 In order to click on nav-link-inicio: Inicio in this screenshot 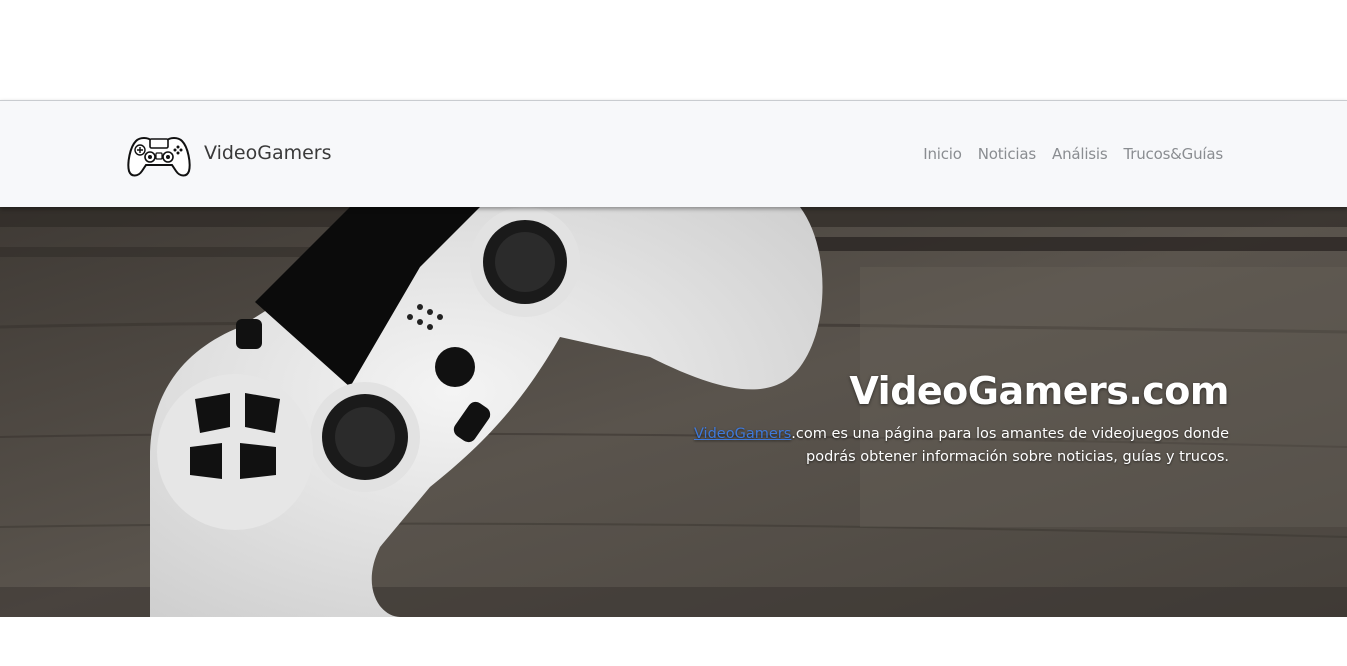, I will do `click(942, 154)`.